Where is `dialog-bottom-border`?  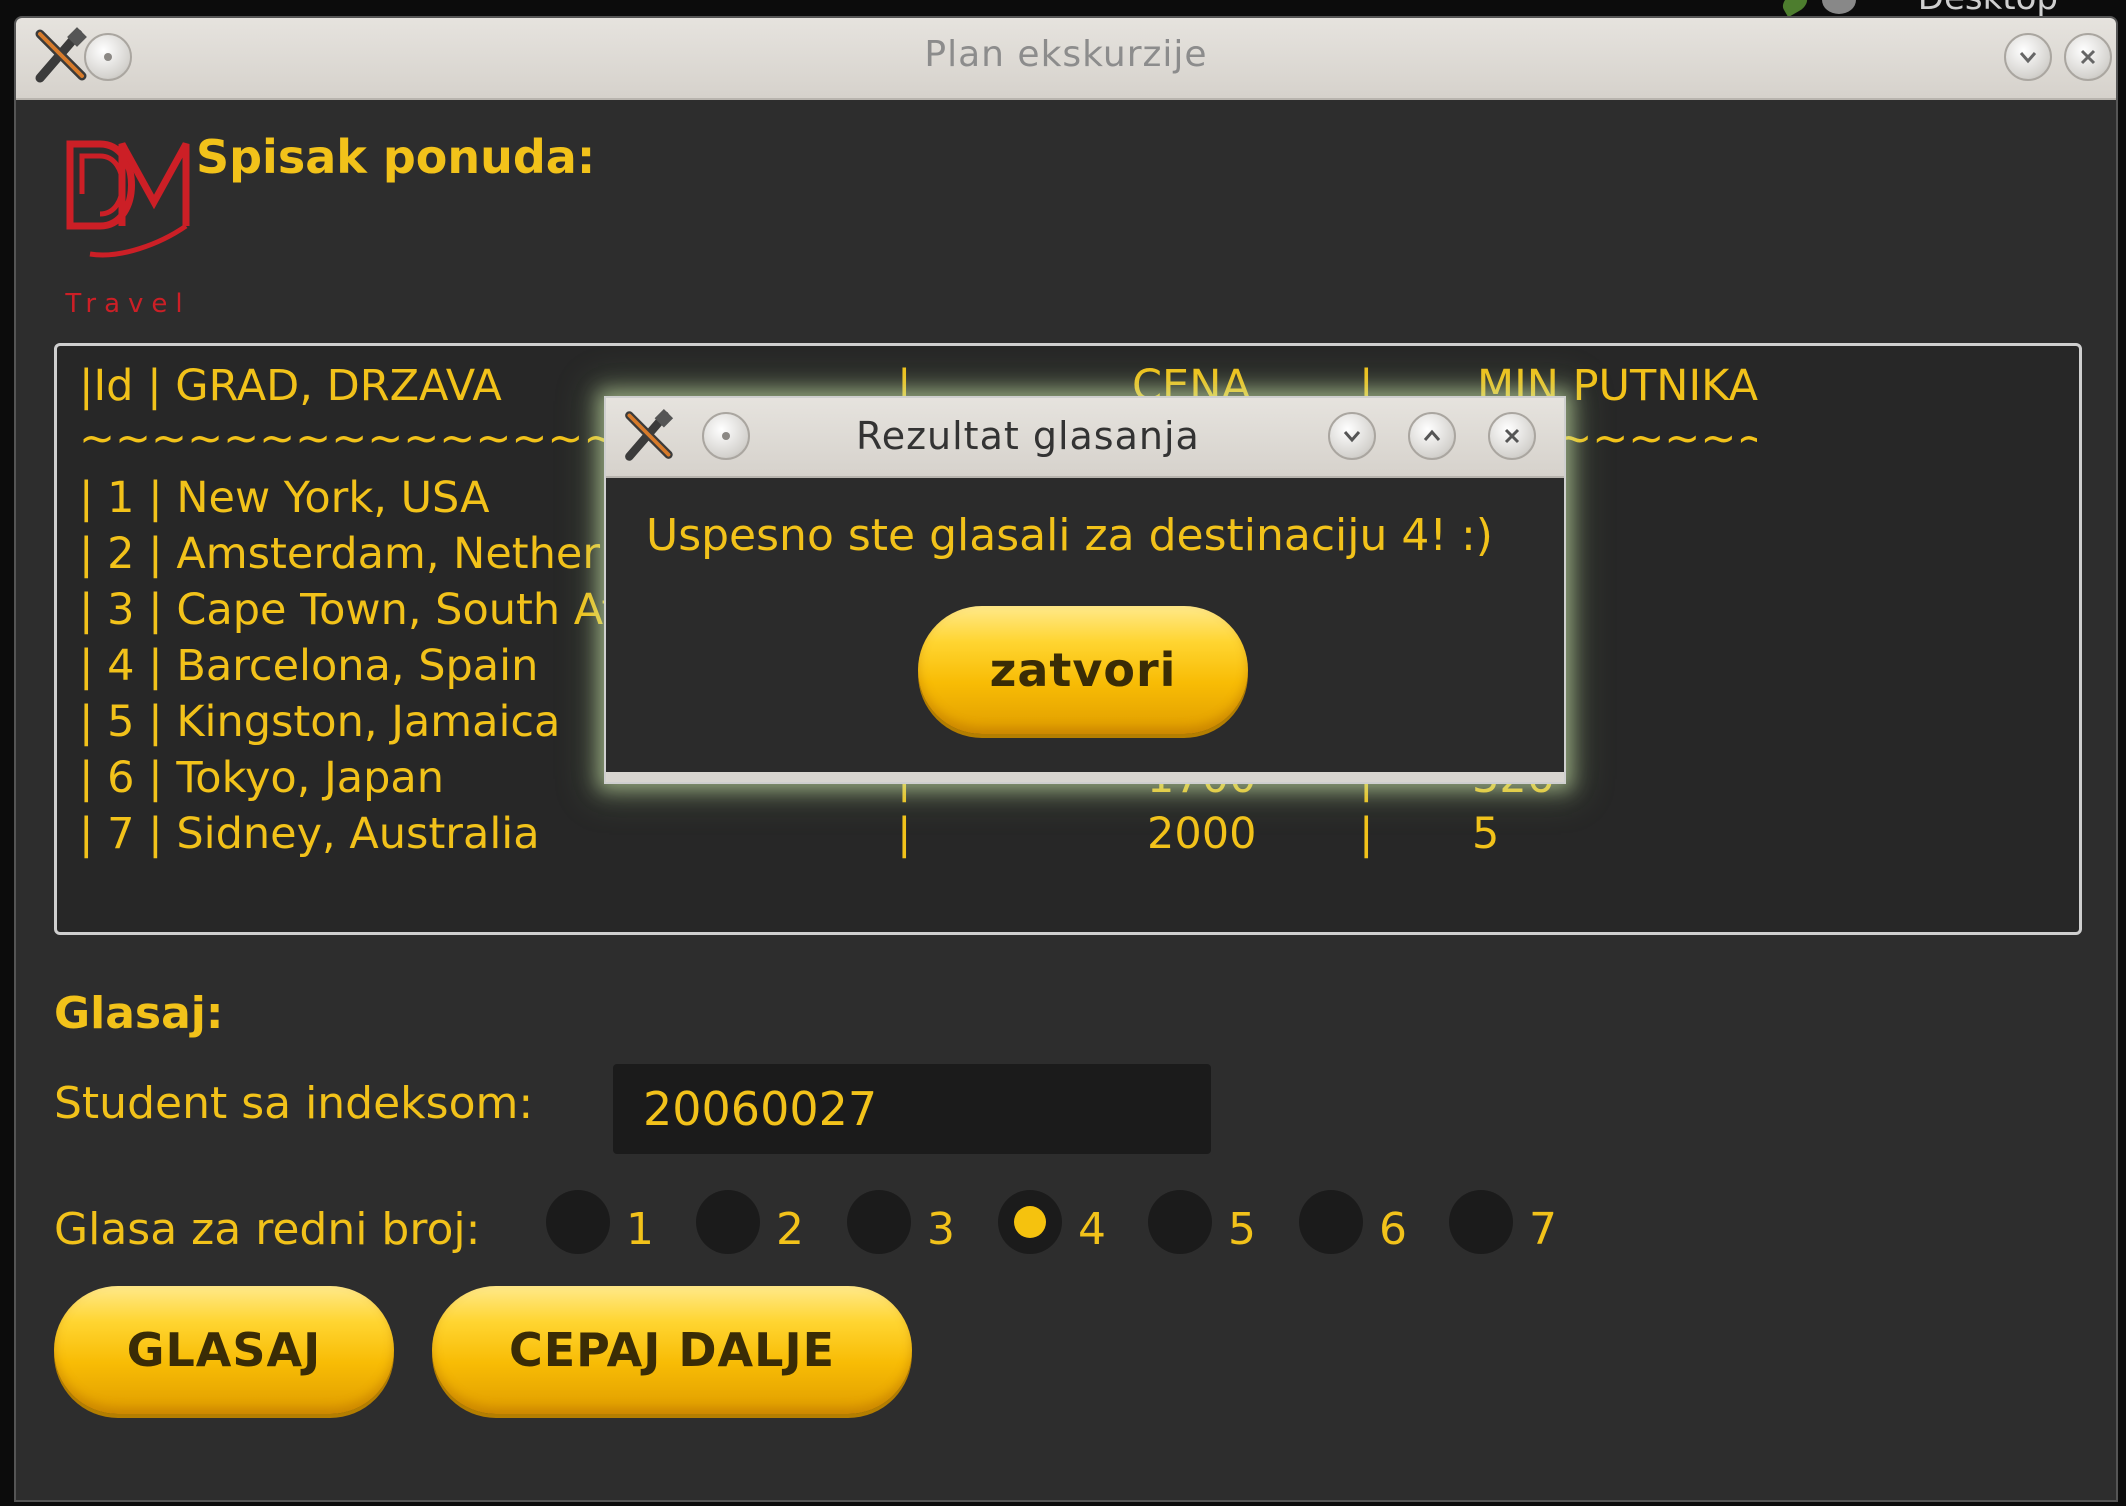
dialog-bottom-border is located at coordinates (1085, 777).